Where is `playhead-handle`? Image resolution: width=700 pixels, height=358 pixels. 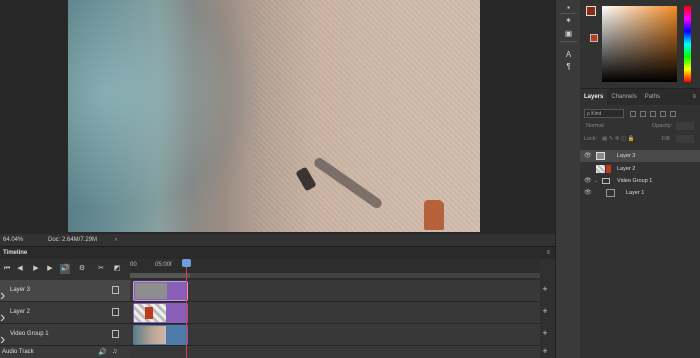 playhead-handle is located at coordinates (186, 263).